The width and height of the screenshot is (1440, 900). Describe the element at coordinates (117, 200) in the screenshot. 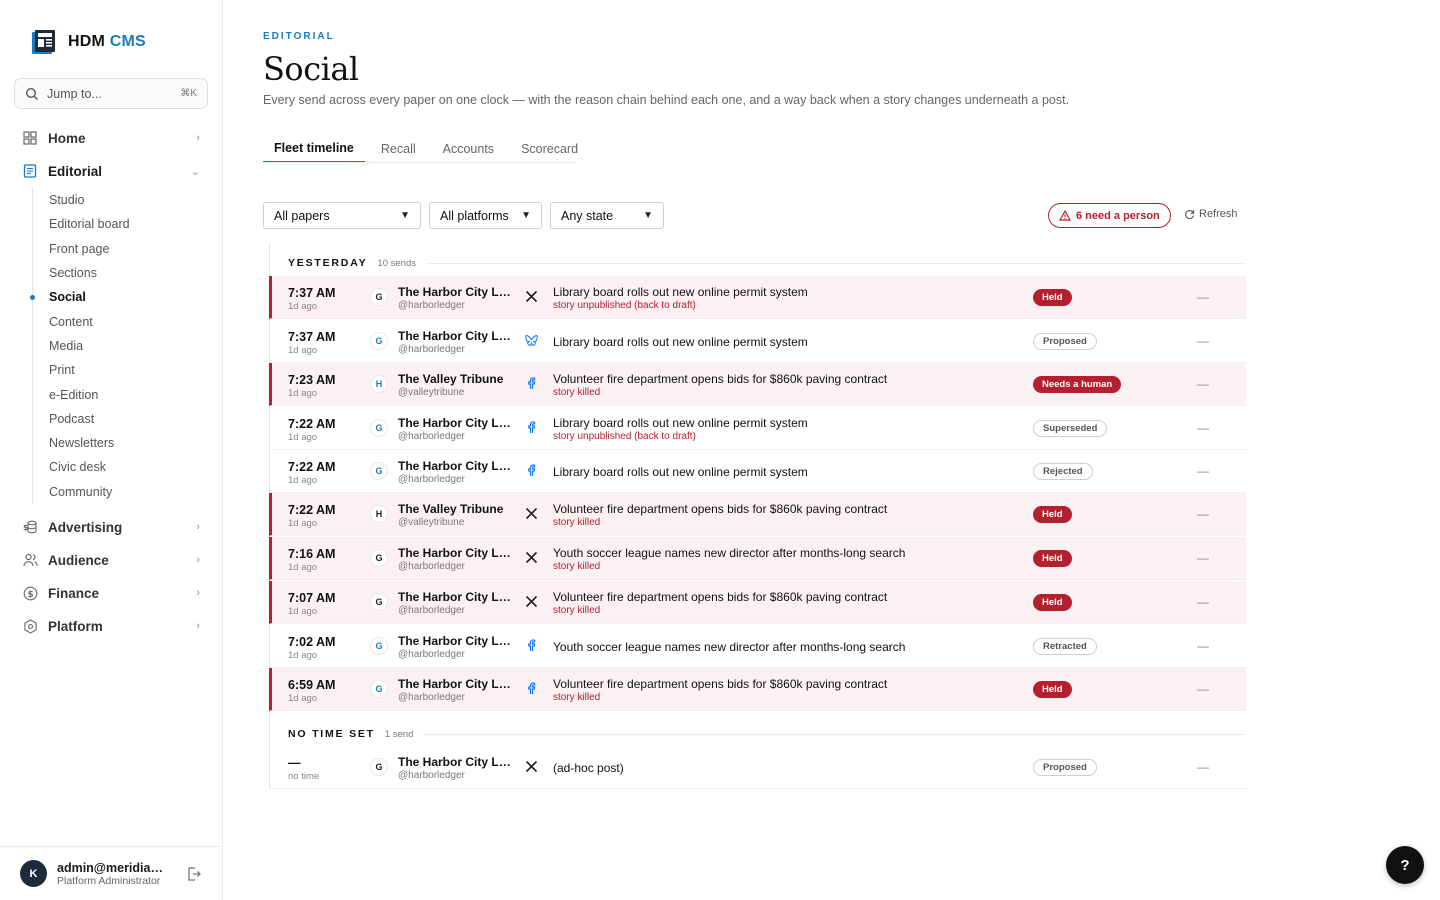

I see `subnav-studio: Studio` at that location.